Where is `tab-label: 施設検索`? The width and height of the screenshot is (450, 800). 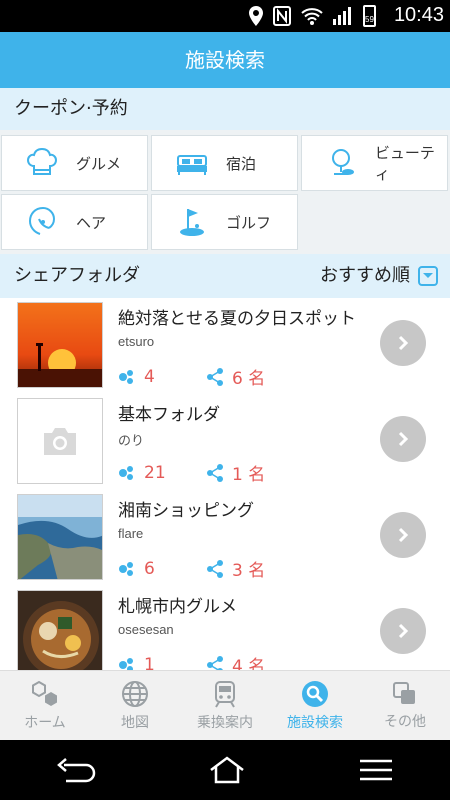
tab-label: 施設検索 is located at coordinates (315, 722).